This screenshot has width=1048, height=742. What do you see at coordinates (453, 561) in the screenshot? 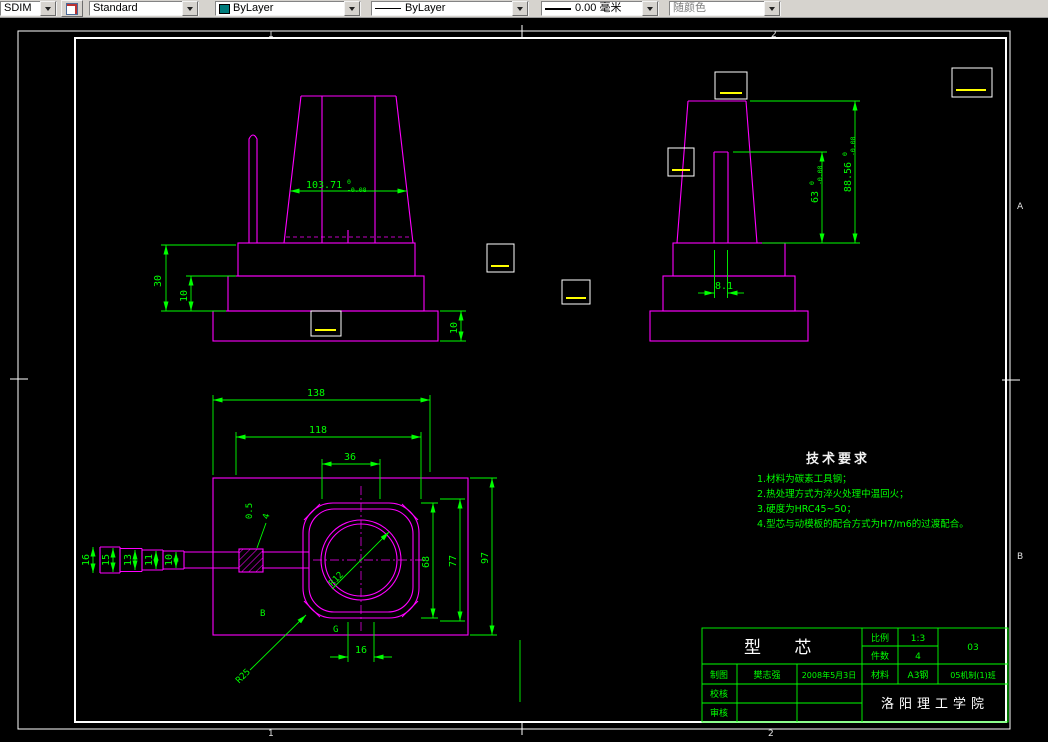
I see `dim-77: 77` at bounding box center [453, 561].